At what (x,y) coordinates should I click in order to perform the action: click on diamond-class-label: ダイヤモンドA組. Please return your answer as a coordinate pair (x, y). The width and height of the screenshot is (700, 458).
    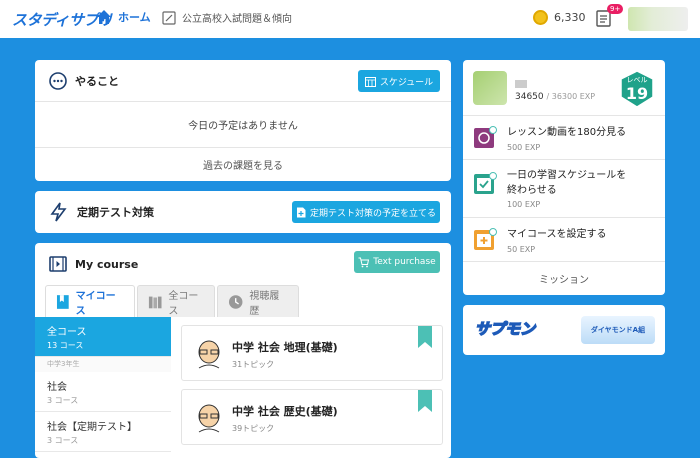
    Looking at the image, I should click on (618, 330).